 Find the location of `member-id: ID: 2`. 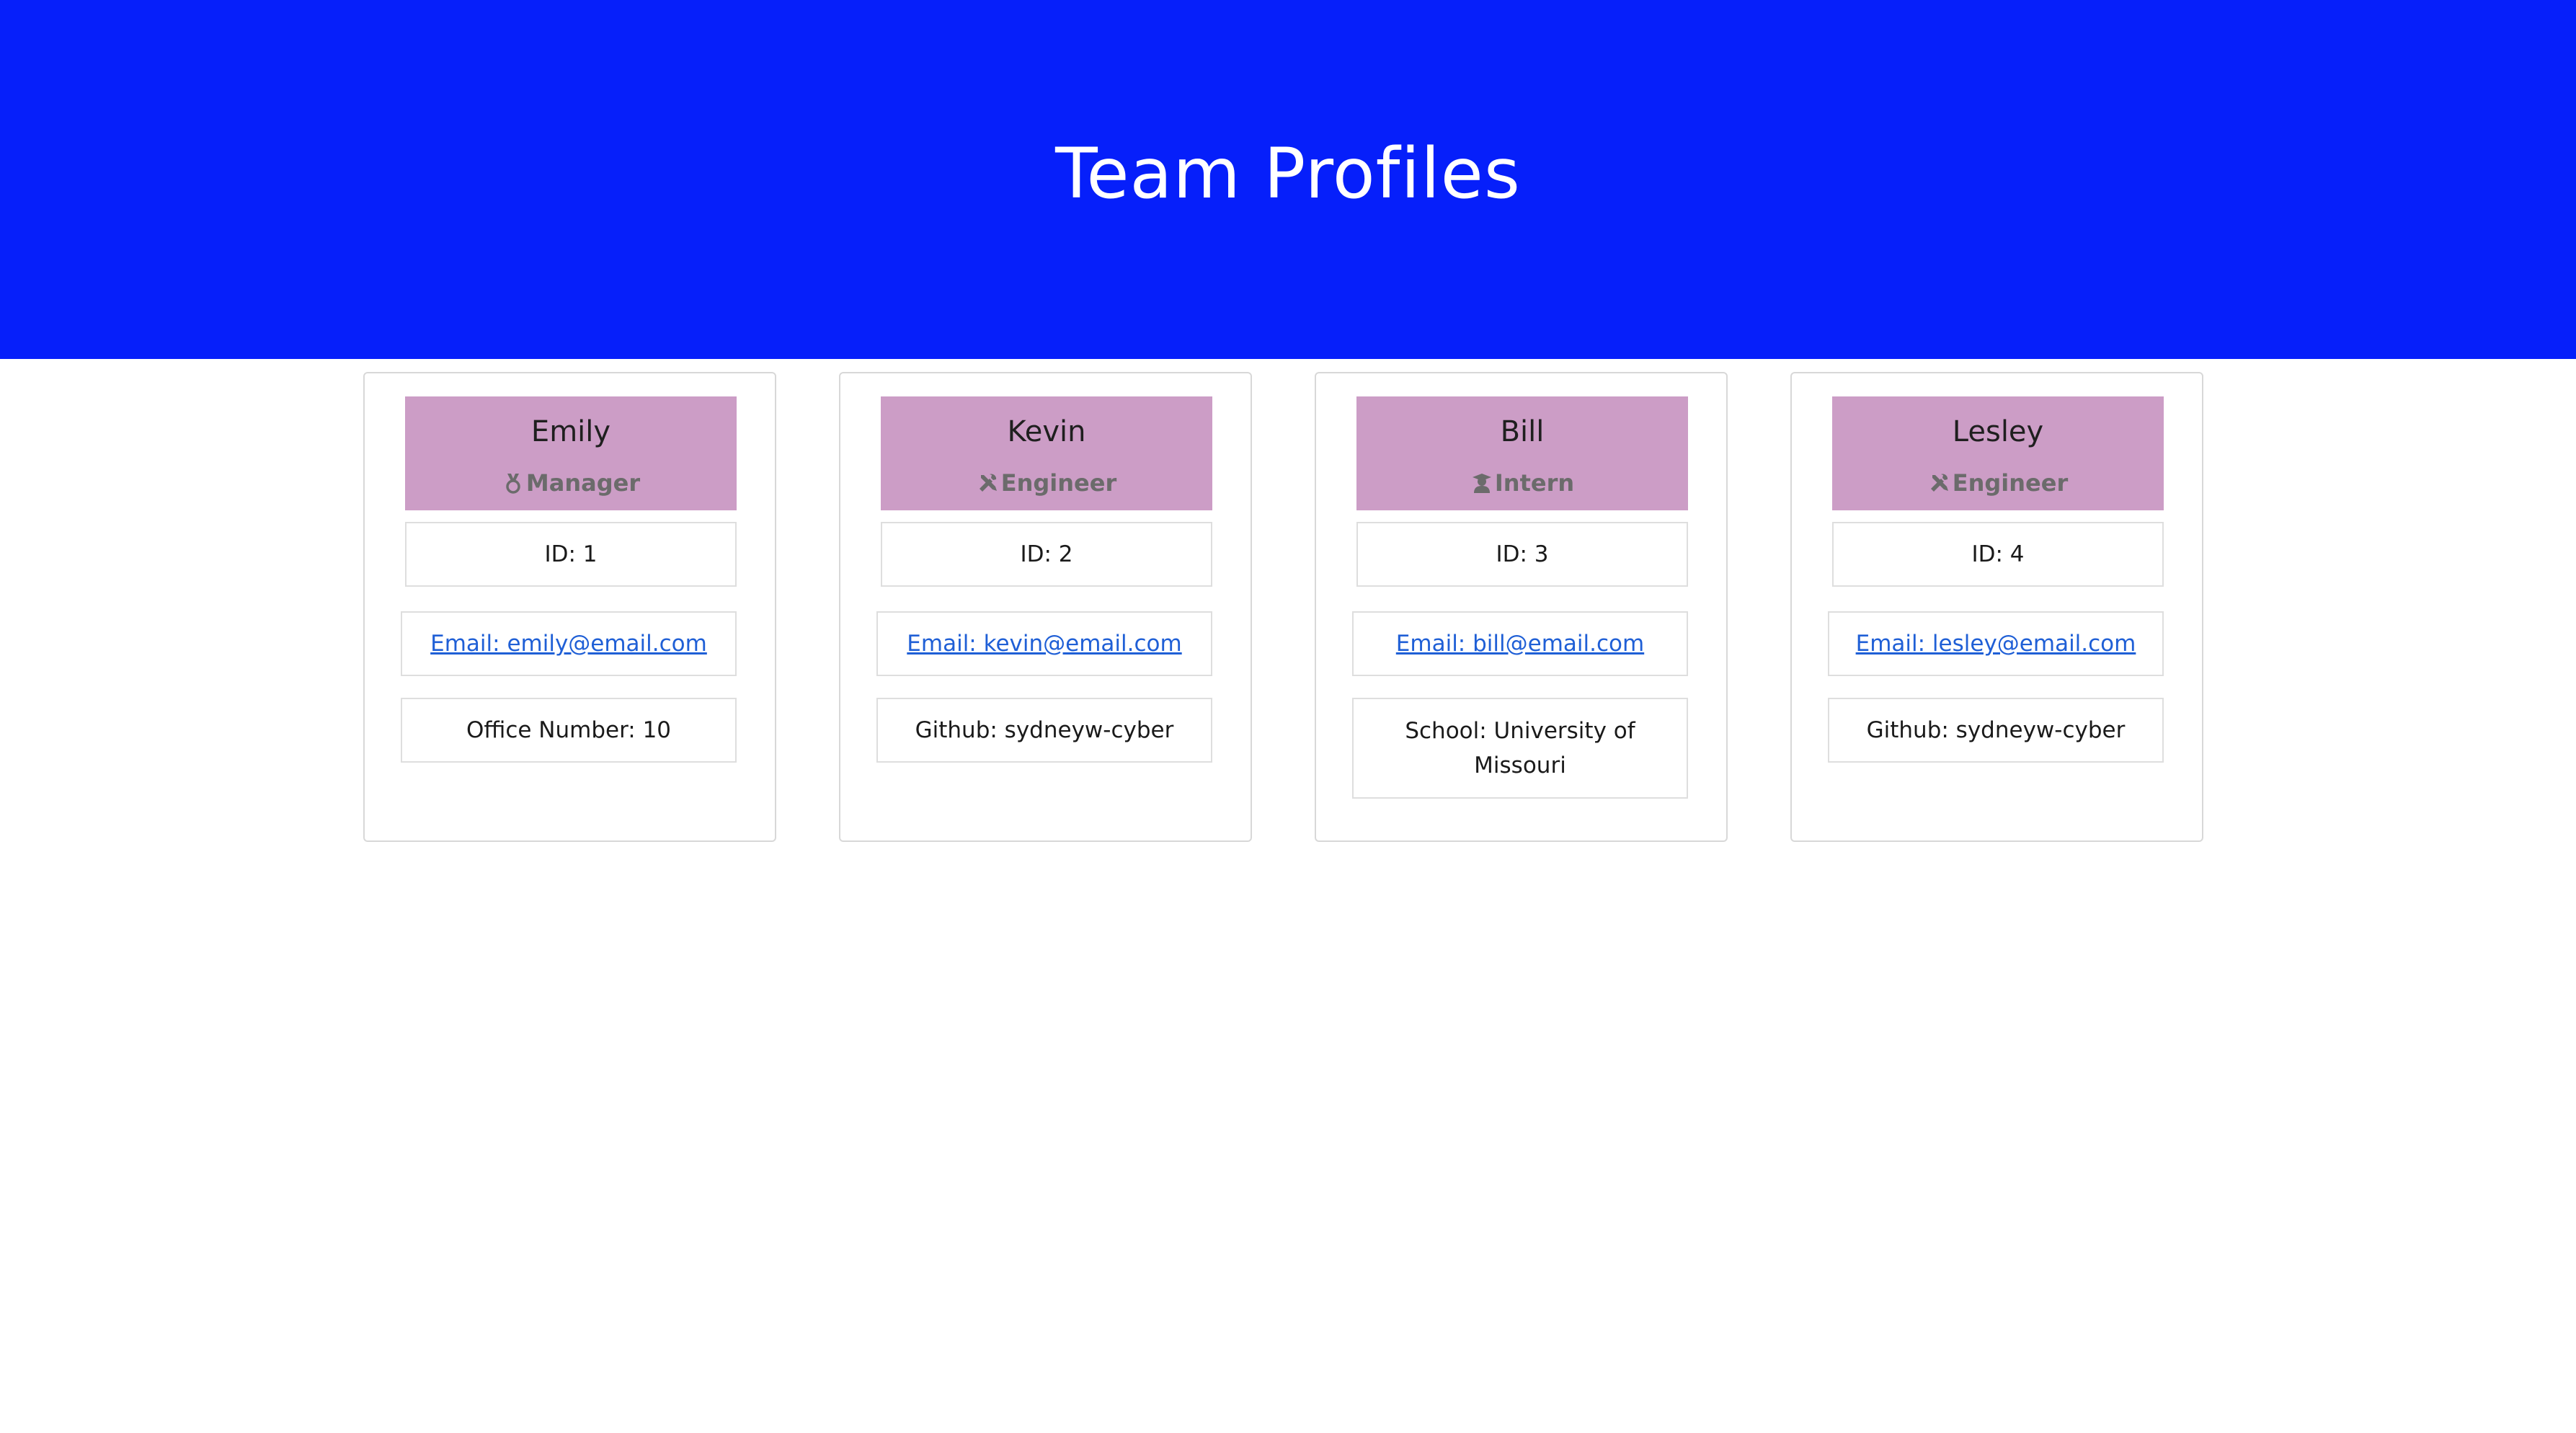

member-id: ID: 2 is located at coordinates (1046, 554).